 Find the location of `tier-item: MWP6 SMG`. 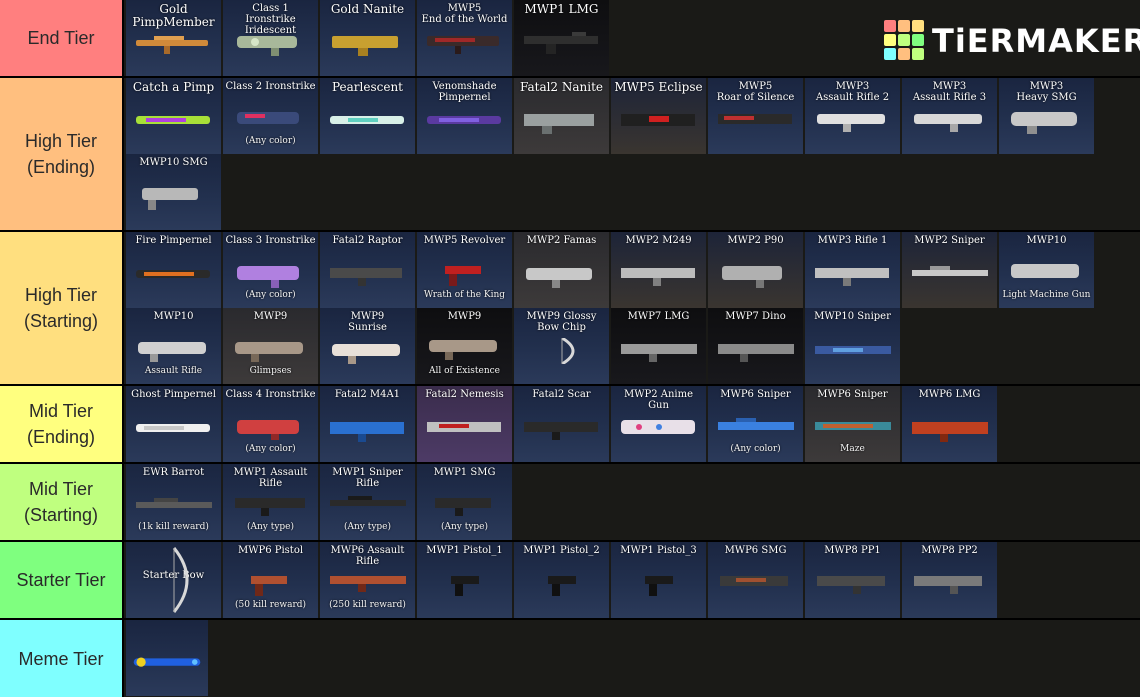

tier-item: MWP6 SMG is located at coordinates (755, 580).